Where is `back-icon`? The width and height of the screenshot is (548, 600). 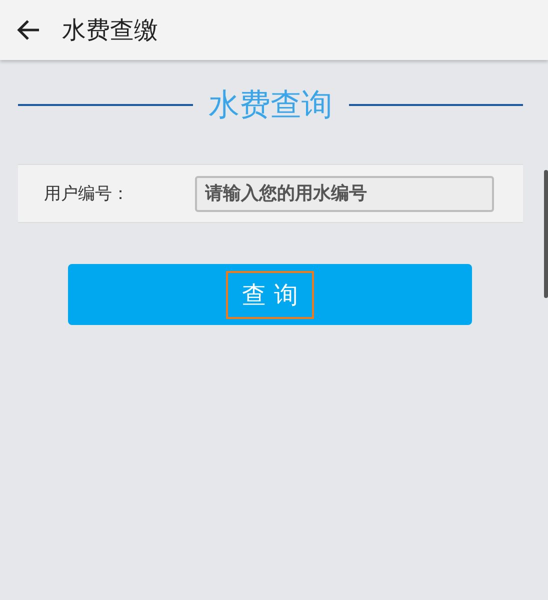
back-icon is located at coordinates (28, 30).